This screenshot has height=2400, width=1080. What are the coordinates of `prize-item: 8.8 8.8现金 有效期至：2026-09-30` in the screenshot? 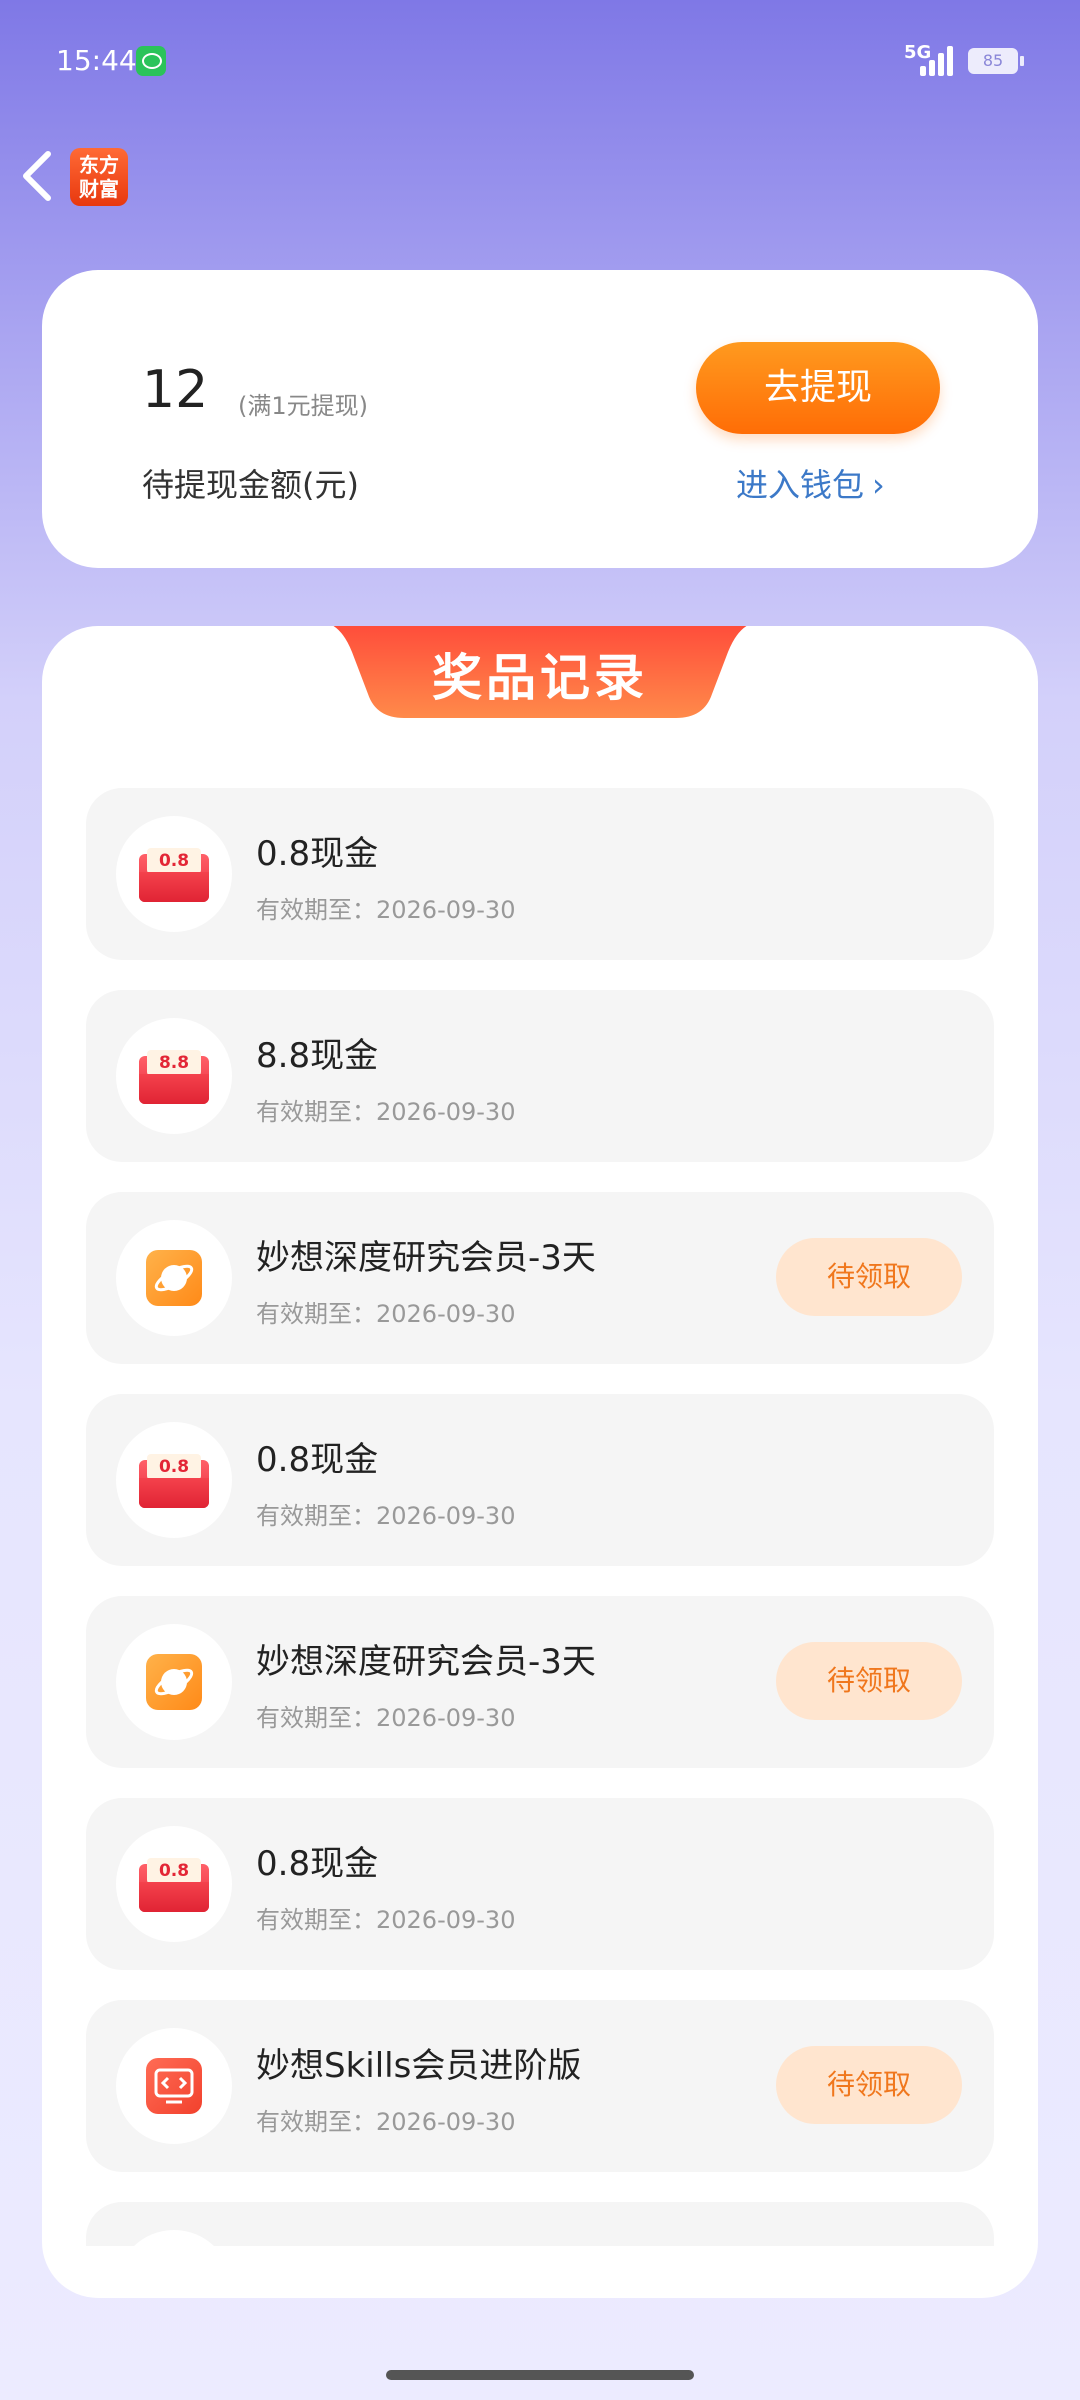 It's located at (540, 1076).